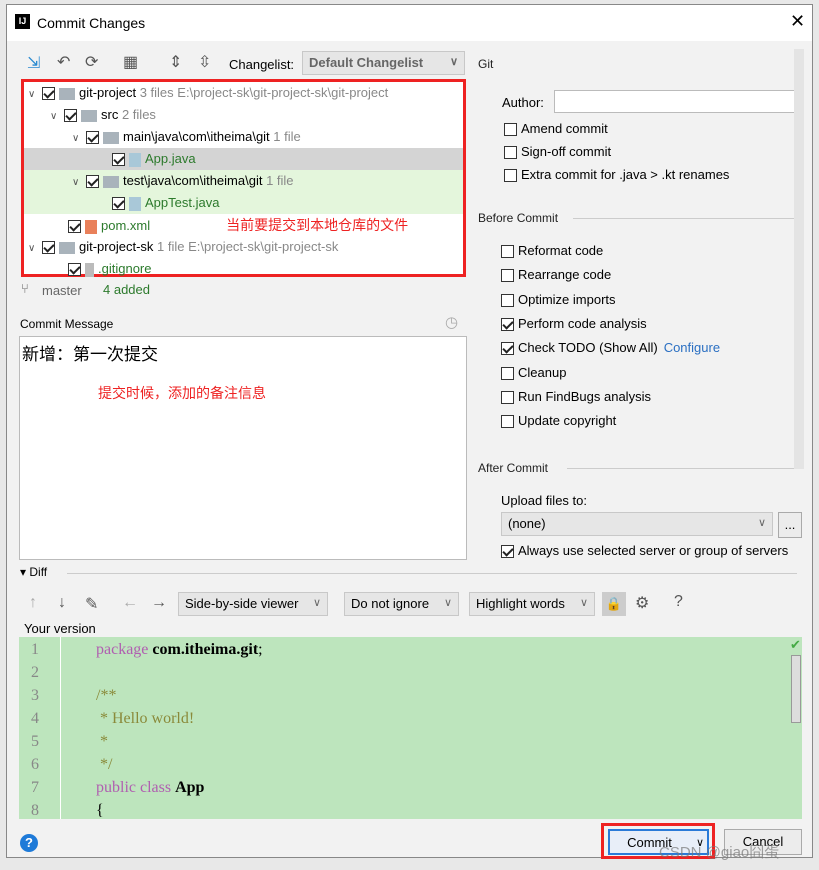  What do you see at coordinates (29, 843) in the screenshot?
I see `help-button: ?` at bounding box center [29, 843].